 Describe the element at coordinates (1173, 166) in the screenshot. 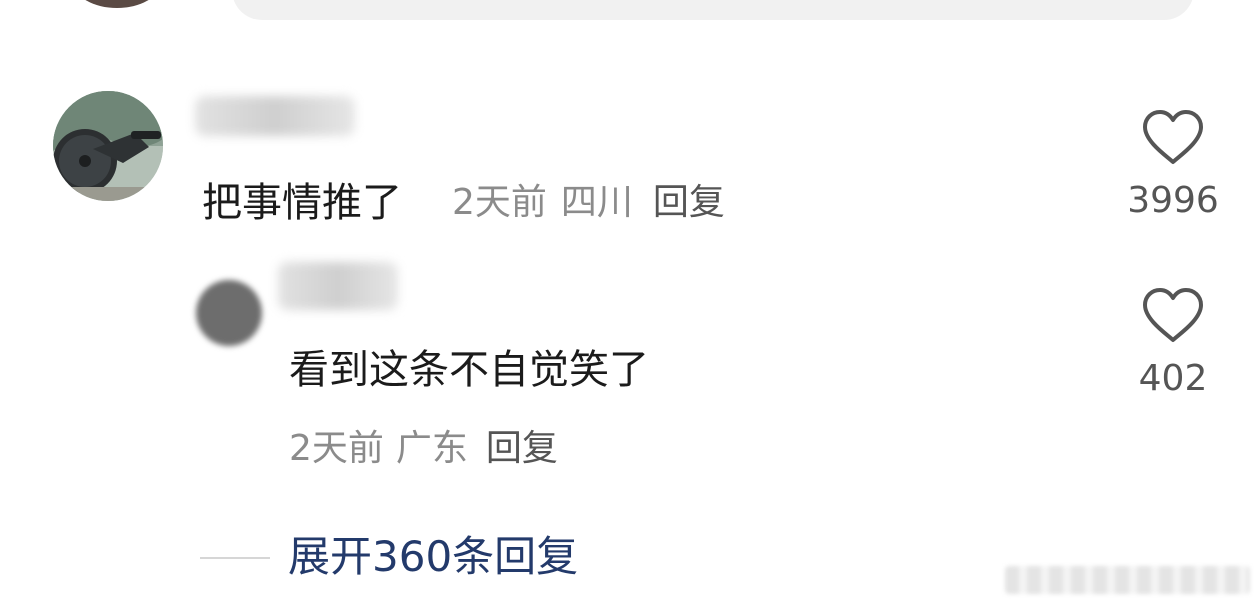

I see `comment-like: 3996` at that location.